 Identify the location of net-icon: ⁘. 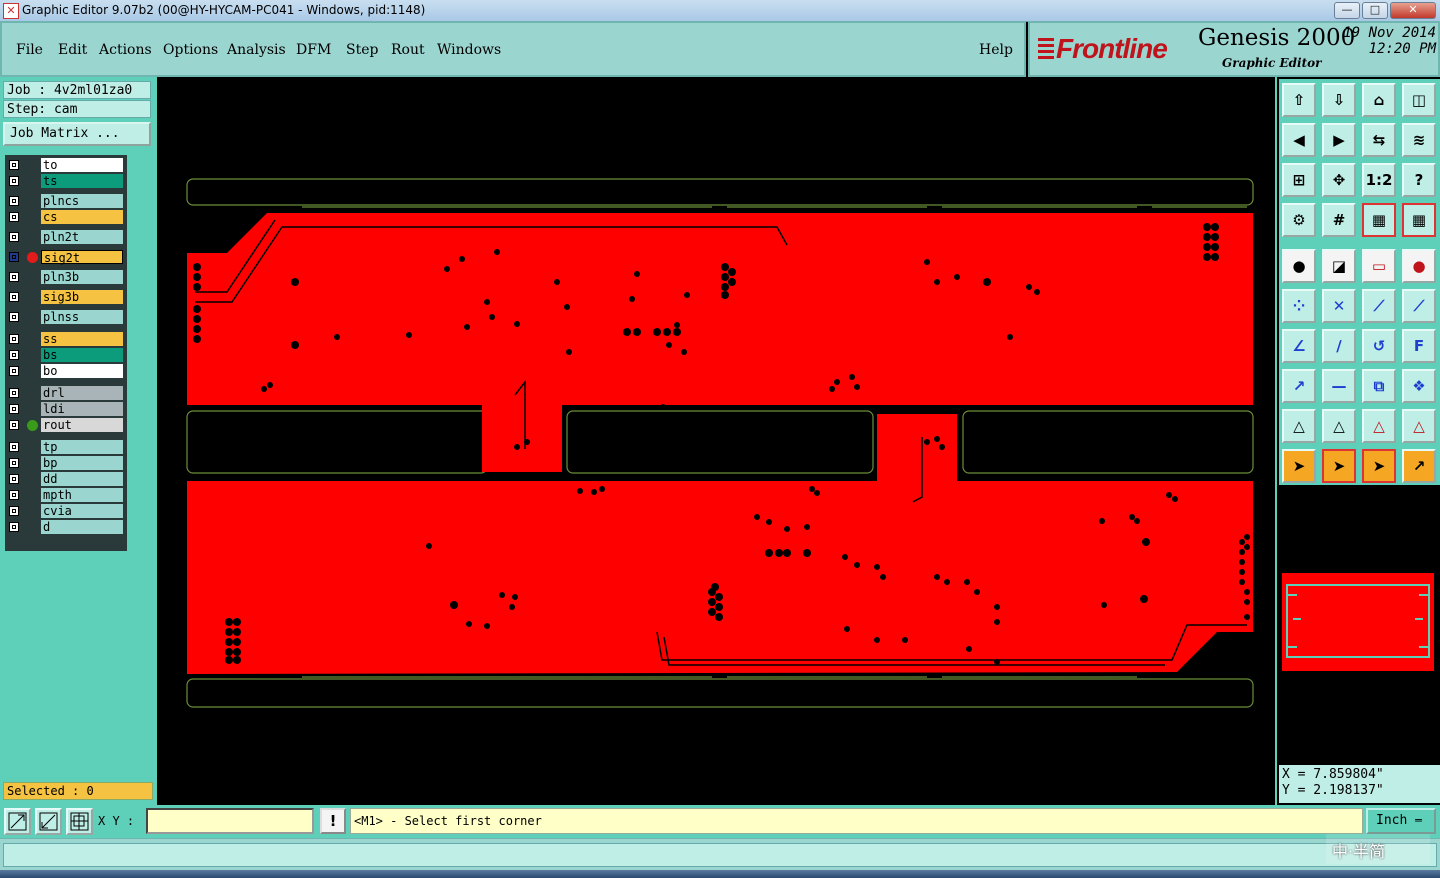
(1299, 306).